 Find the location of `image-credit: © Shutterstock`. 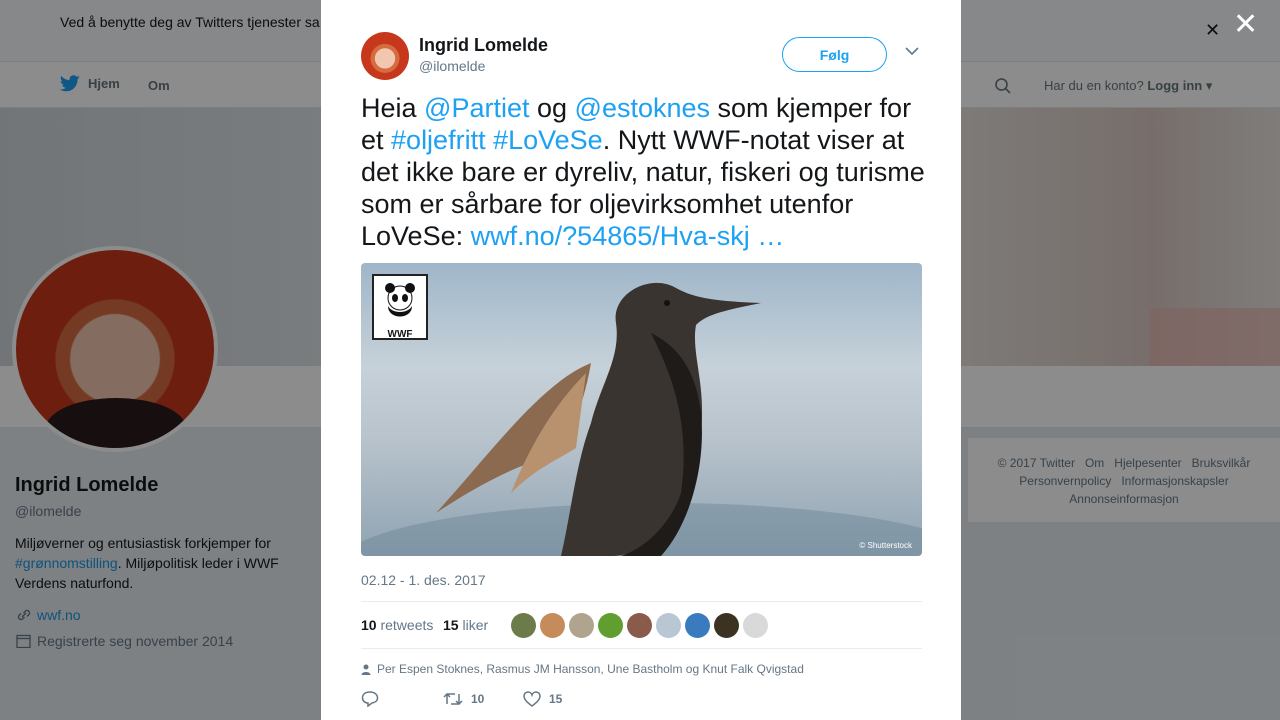

image-credit: © Shutterstock is located at coordinates (885, 545).